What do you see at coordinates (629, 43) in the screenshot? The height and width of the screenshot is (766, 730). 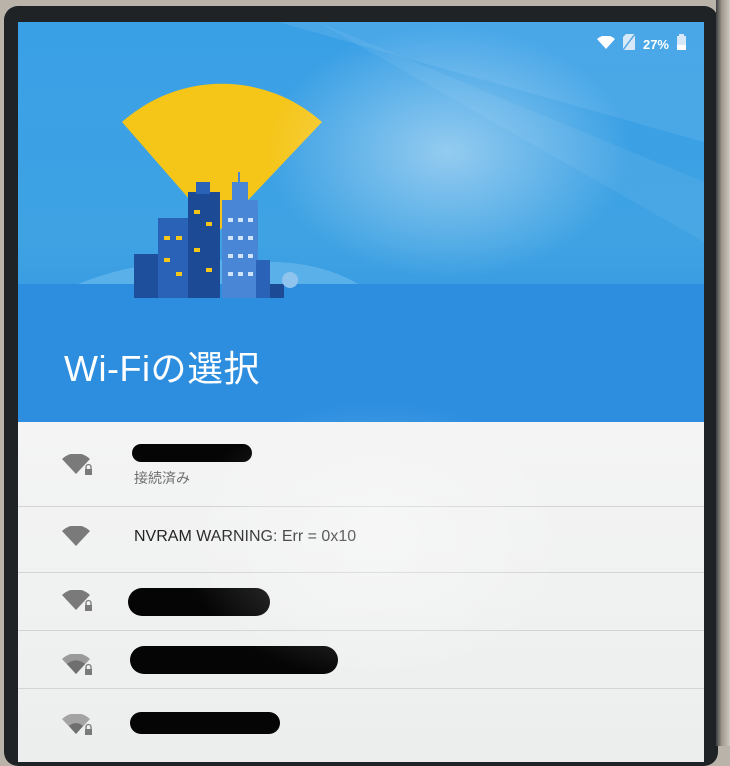 I see `no-sim-icon` at bounding box center [629, 43].